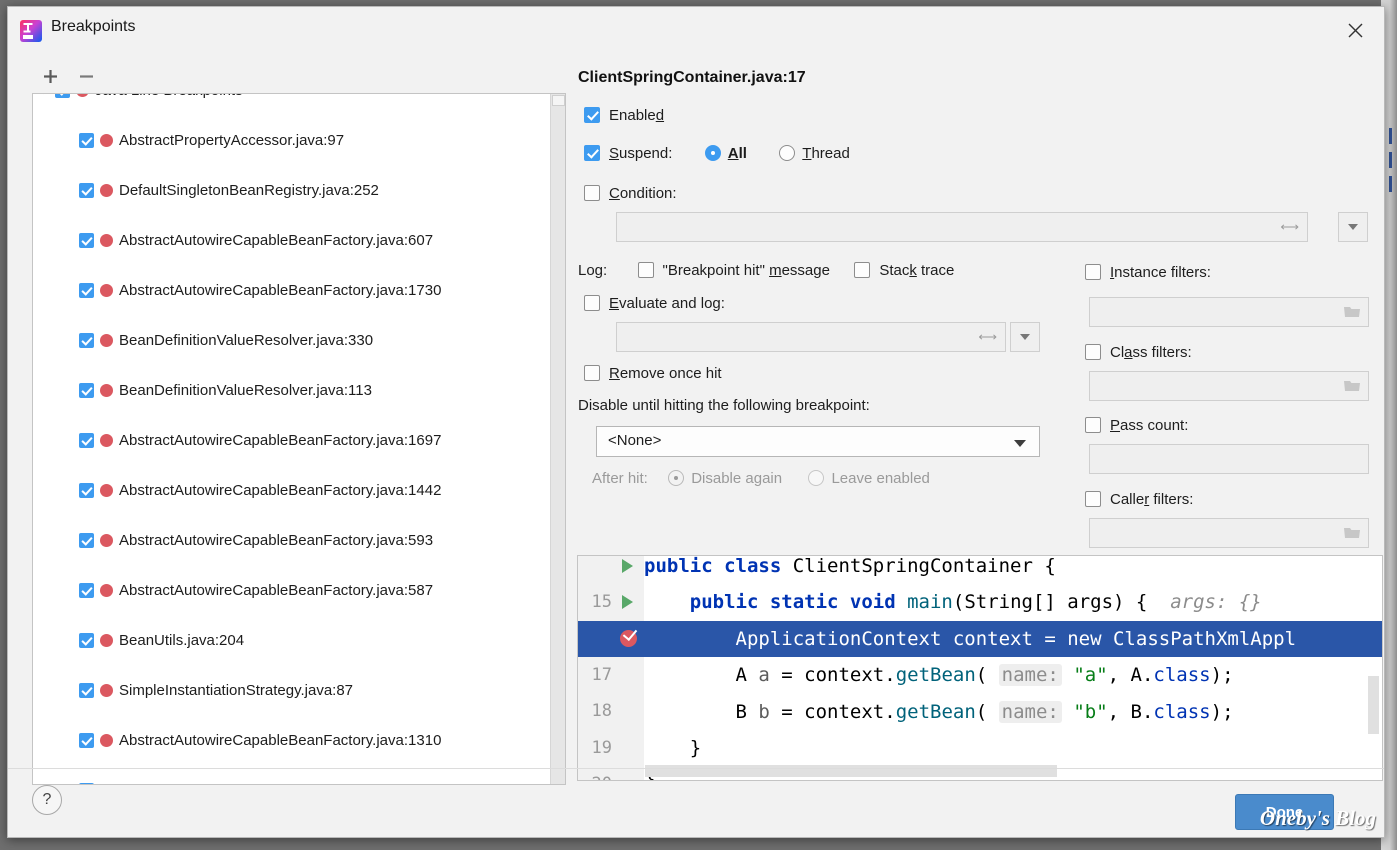  I want to click on class-filters-row: Class filters:, so click(1138, 352).